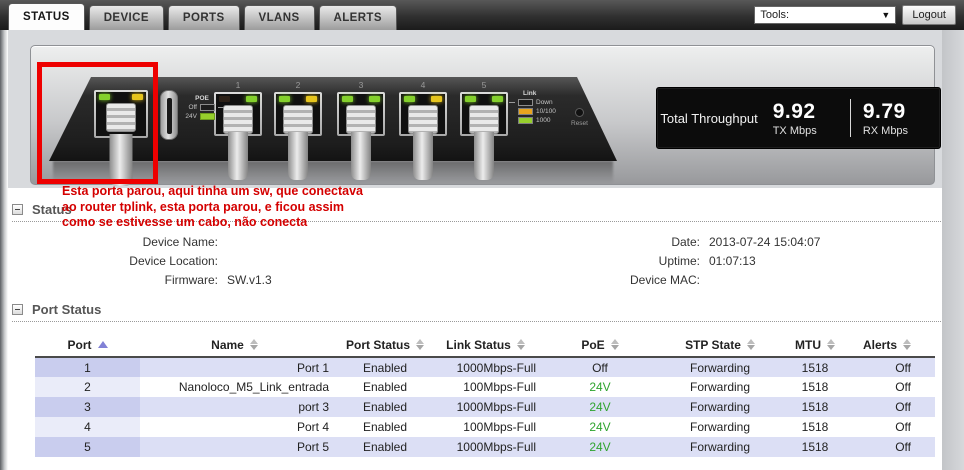 The height and width of the screenshot is (470, 964). I want to click on page-left-edge, so click(4, 250).